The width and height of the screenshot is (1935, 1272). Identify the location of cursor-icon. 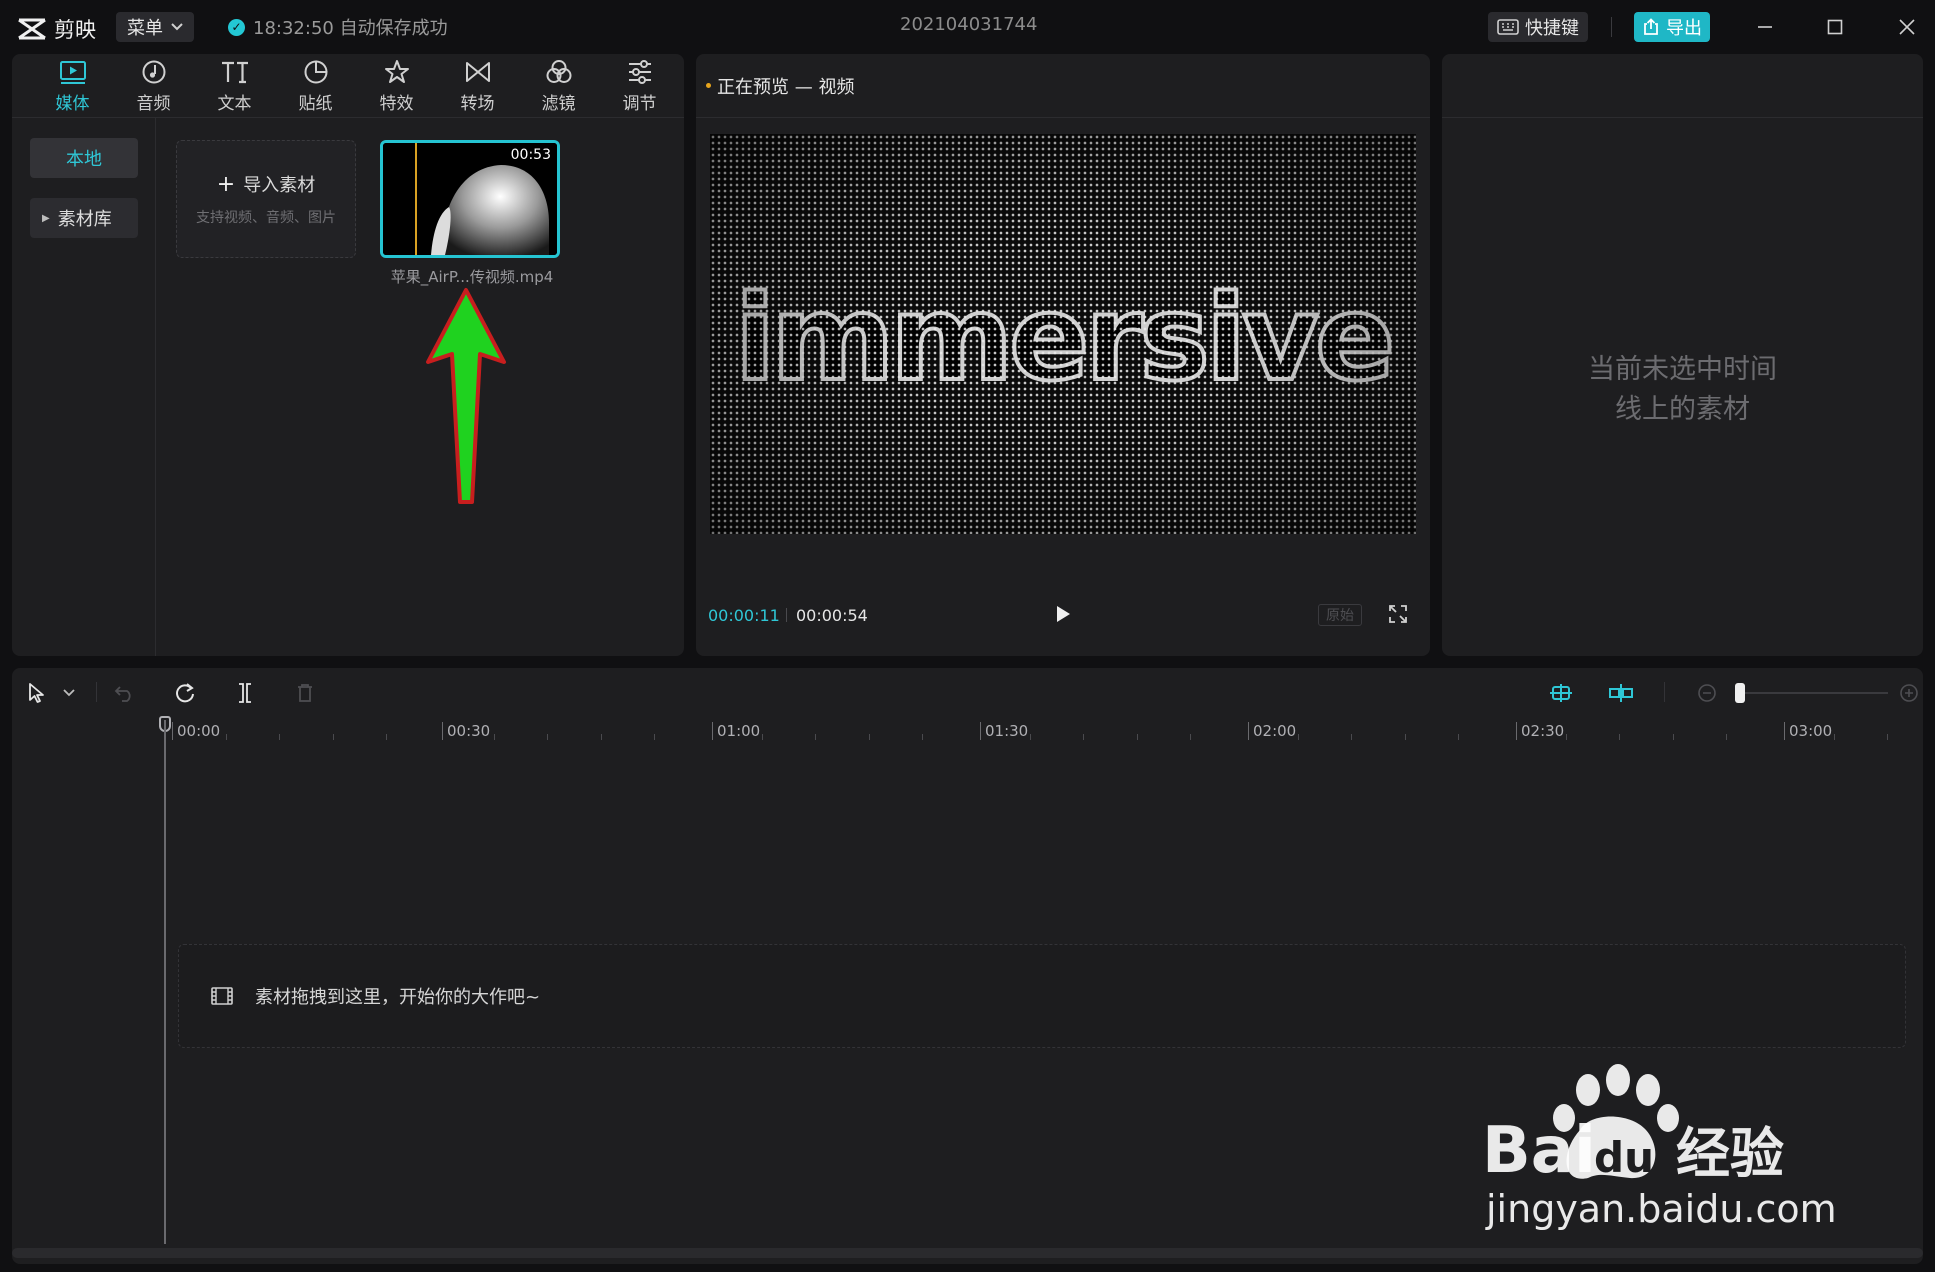
(36, 693).